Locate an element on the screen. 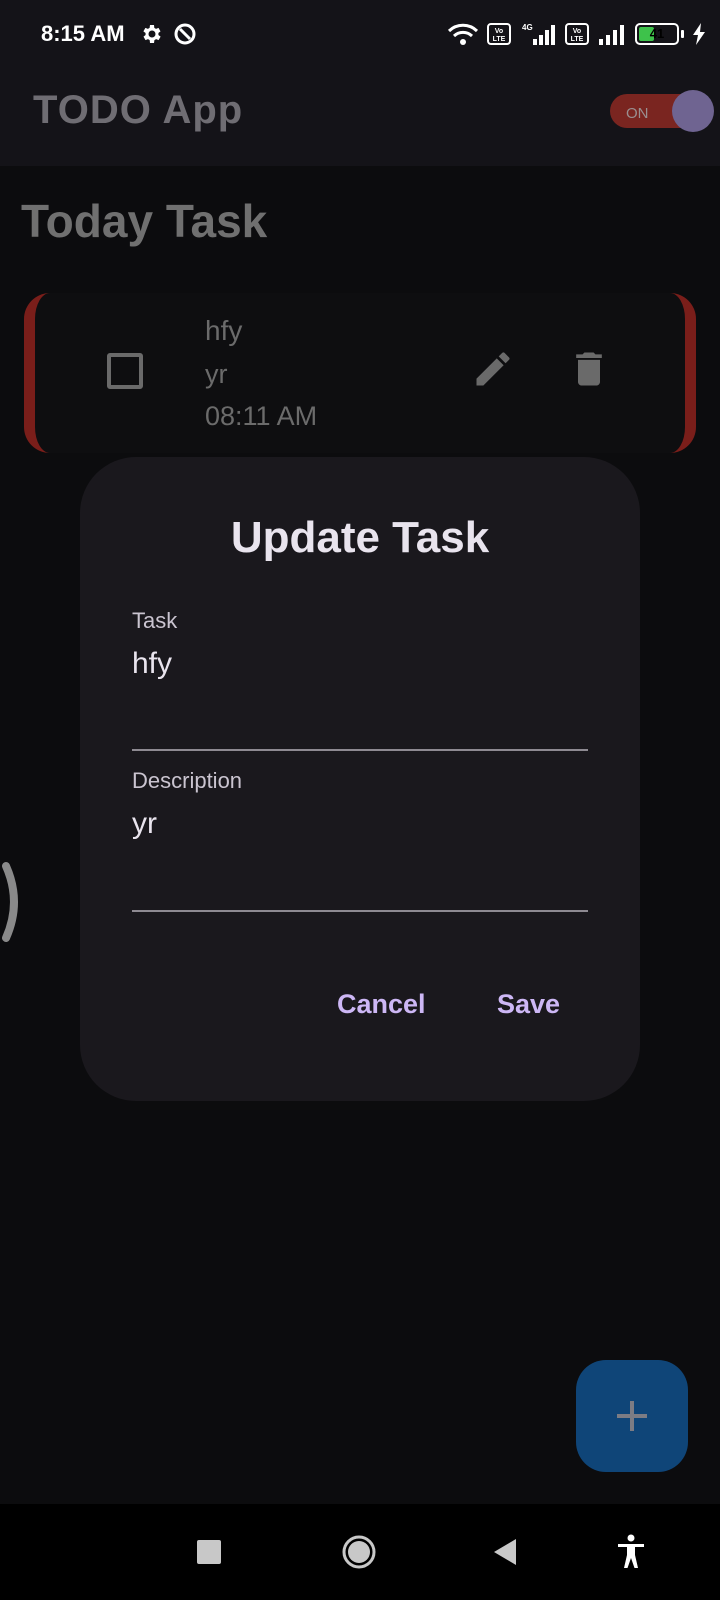 This screenshot has width=720, height=1600. theme-toggle: ON is located at coordinates (662, 111).